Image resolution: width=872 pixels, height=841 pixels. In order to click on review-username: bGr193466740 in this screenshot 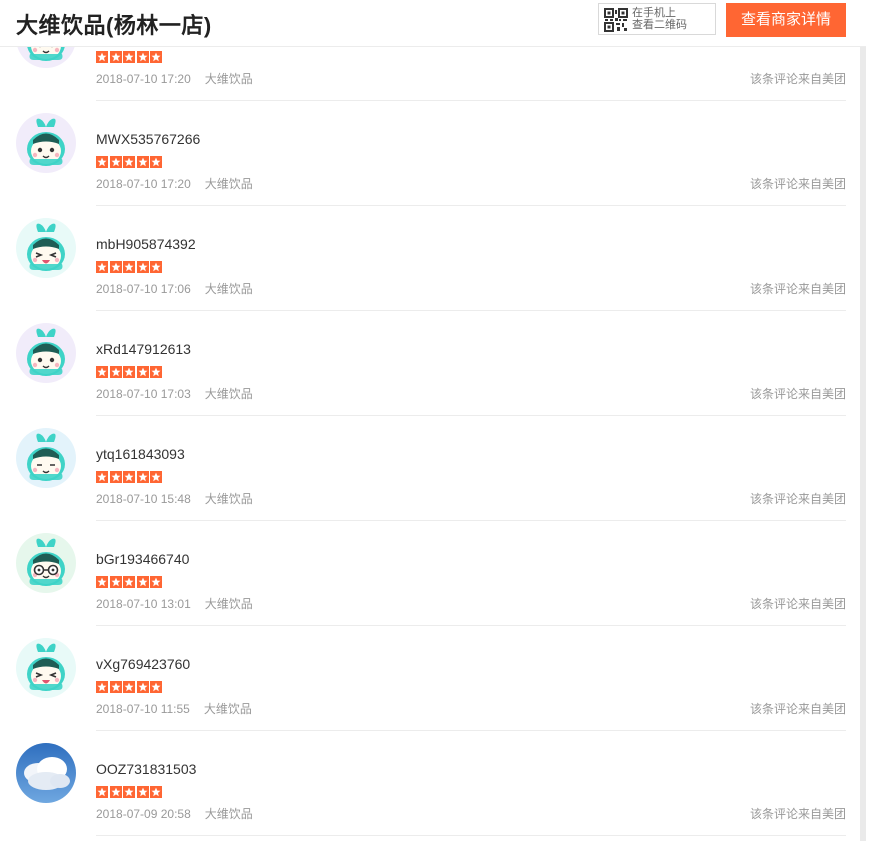, I will do `click(142, 559)`.